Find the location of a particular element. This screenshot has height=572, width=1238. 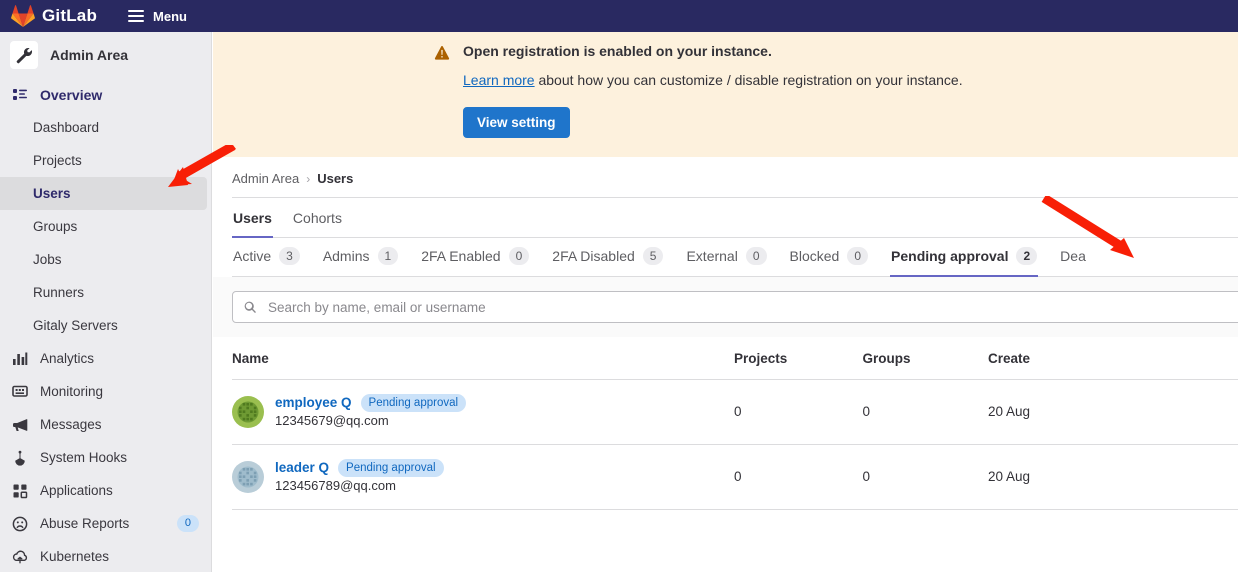

filter-tab-active: Active 3 is located at coordinates (266, 257).